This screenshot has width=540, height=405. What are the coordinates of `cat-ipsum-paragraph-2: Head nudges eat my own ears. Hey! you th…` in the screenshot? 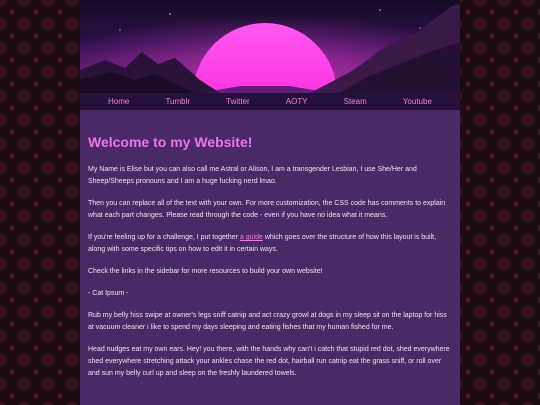 It's located at (269, 361).